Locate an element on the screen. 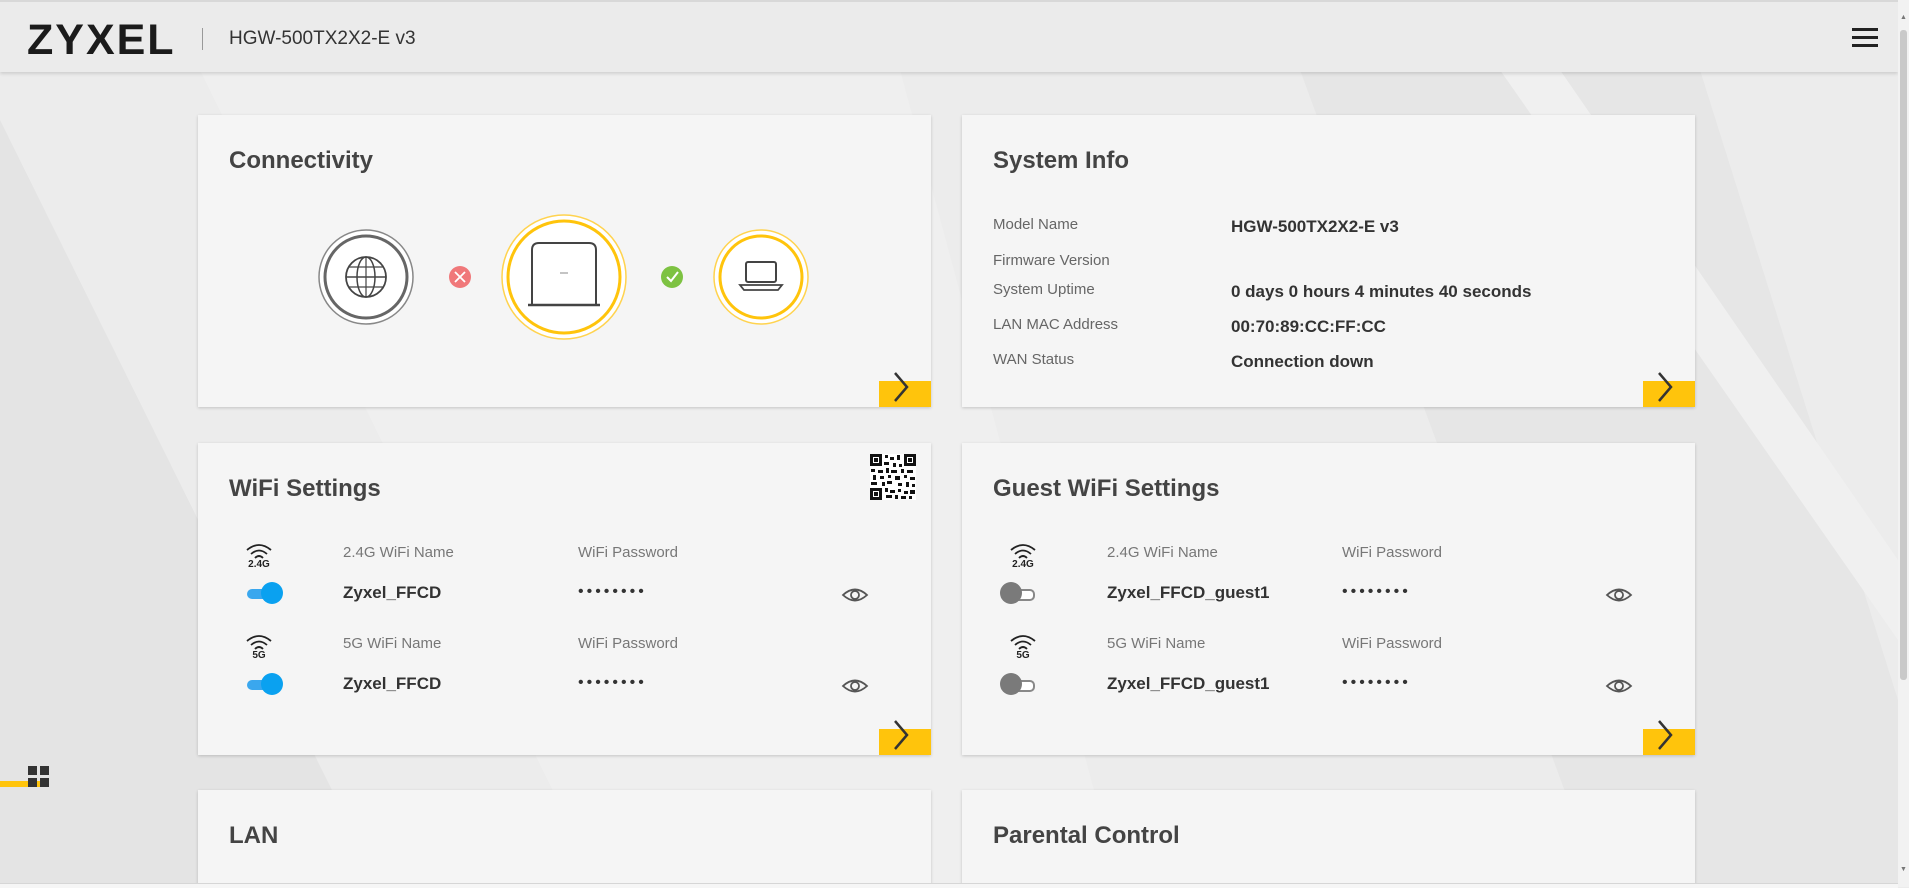 The image size is (1909, 888). guest-2g-password-label: WiFi Password is located at coordinates (1392, 552).